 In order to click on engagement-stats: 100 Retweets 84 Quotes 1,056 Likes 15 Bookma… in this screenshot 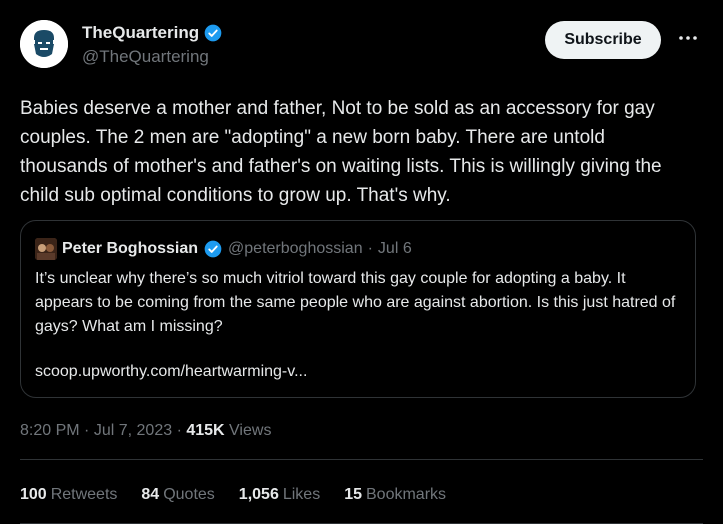, I will do `click(233, 495)`.